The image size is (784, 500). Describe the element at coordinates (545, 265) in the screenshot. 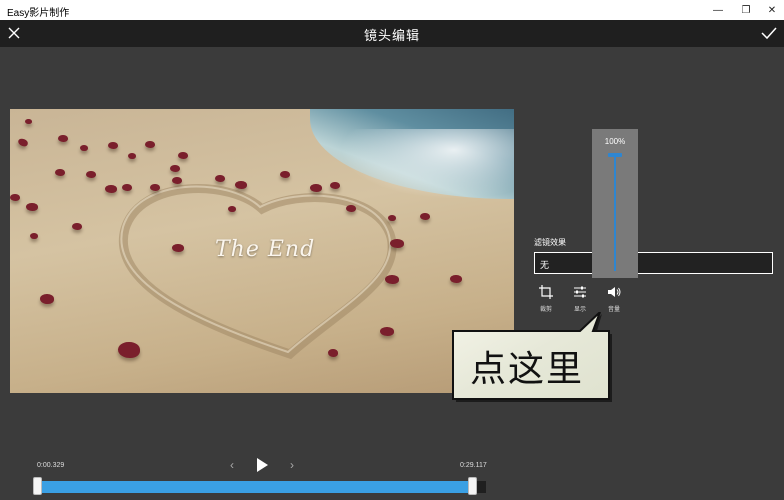

I see `filter-value: 无` at that location.